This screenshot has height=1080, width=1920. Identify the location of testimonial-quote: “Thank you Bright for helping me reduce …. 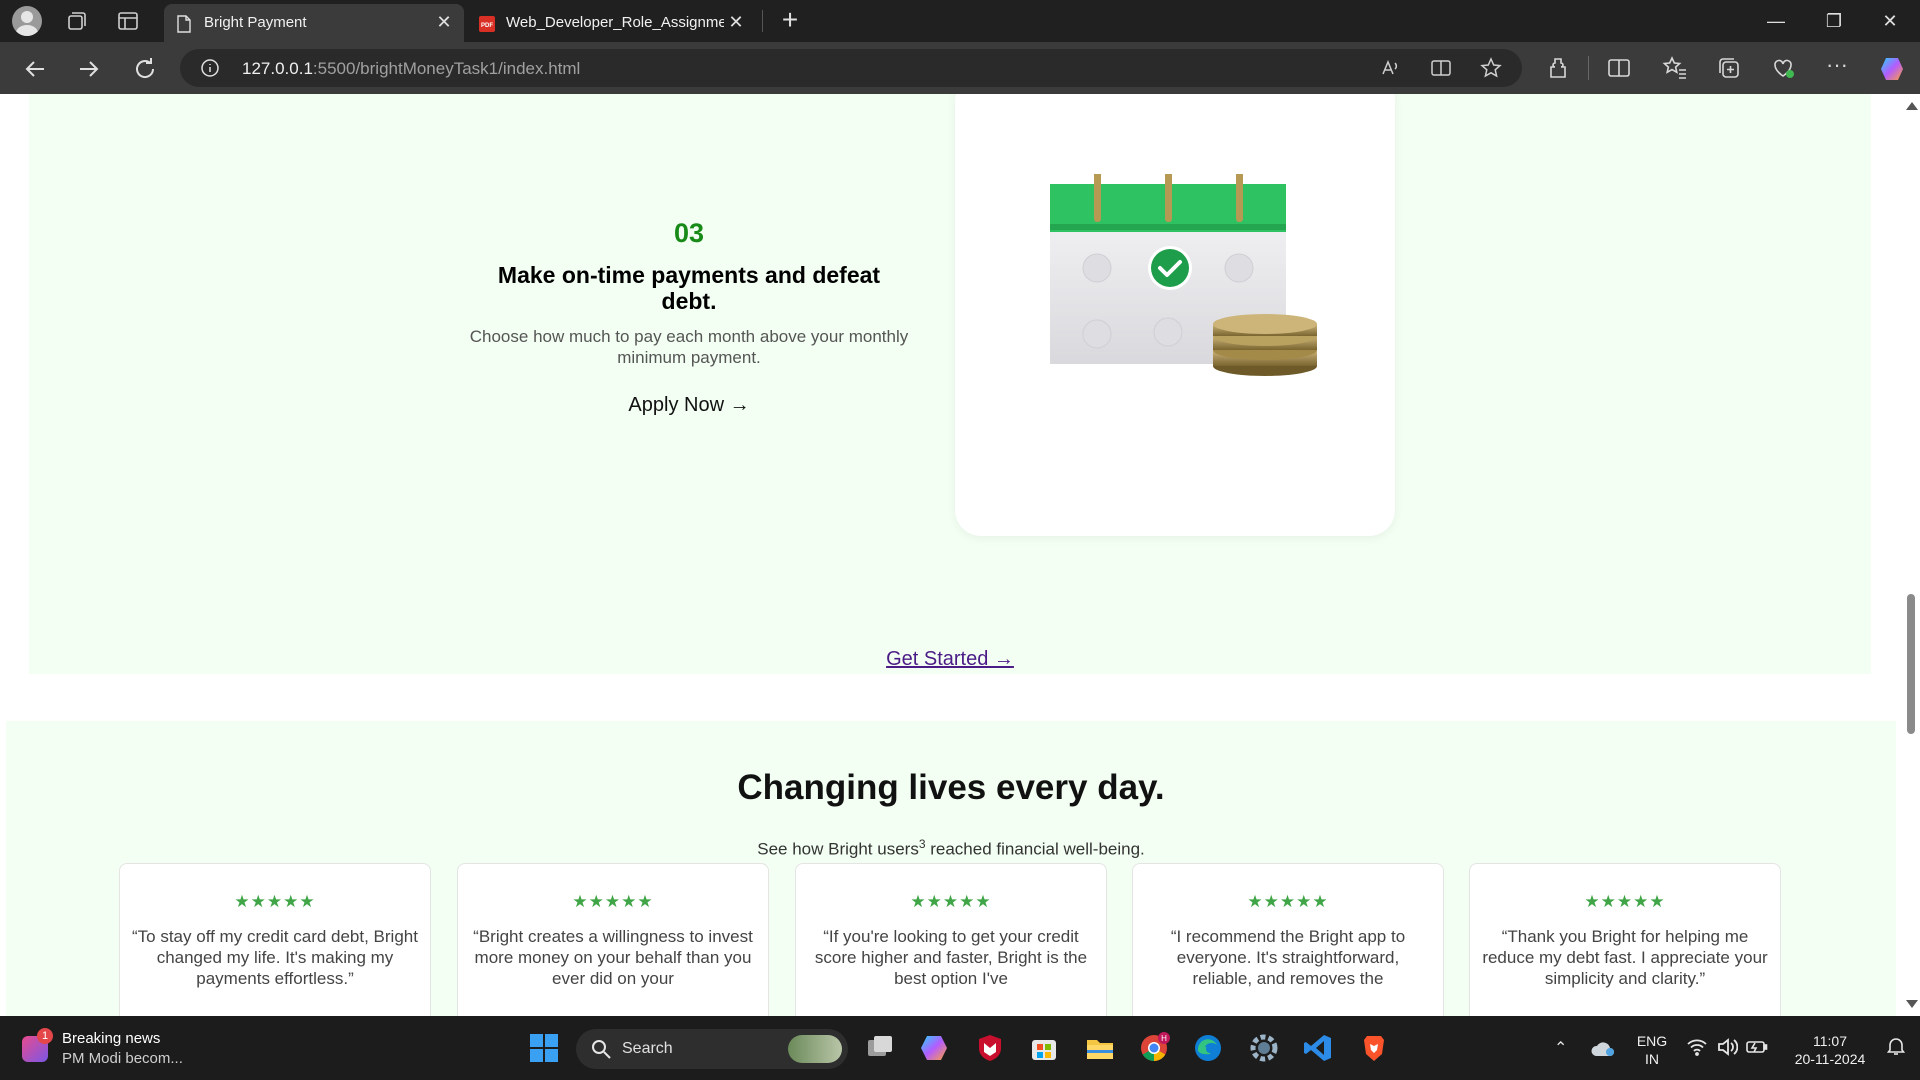
(1625, 957).